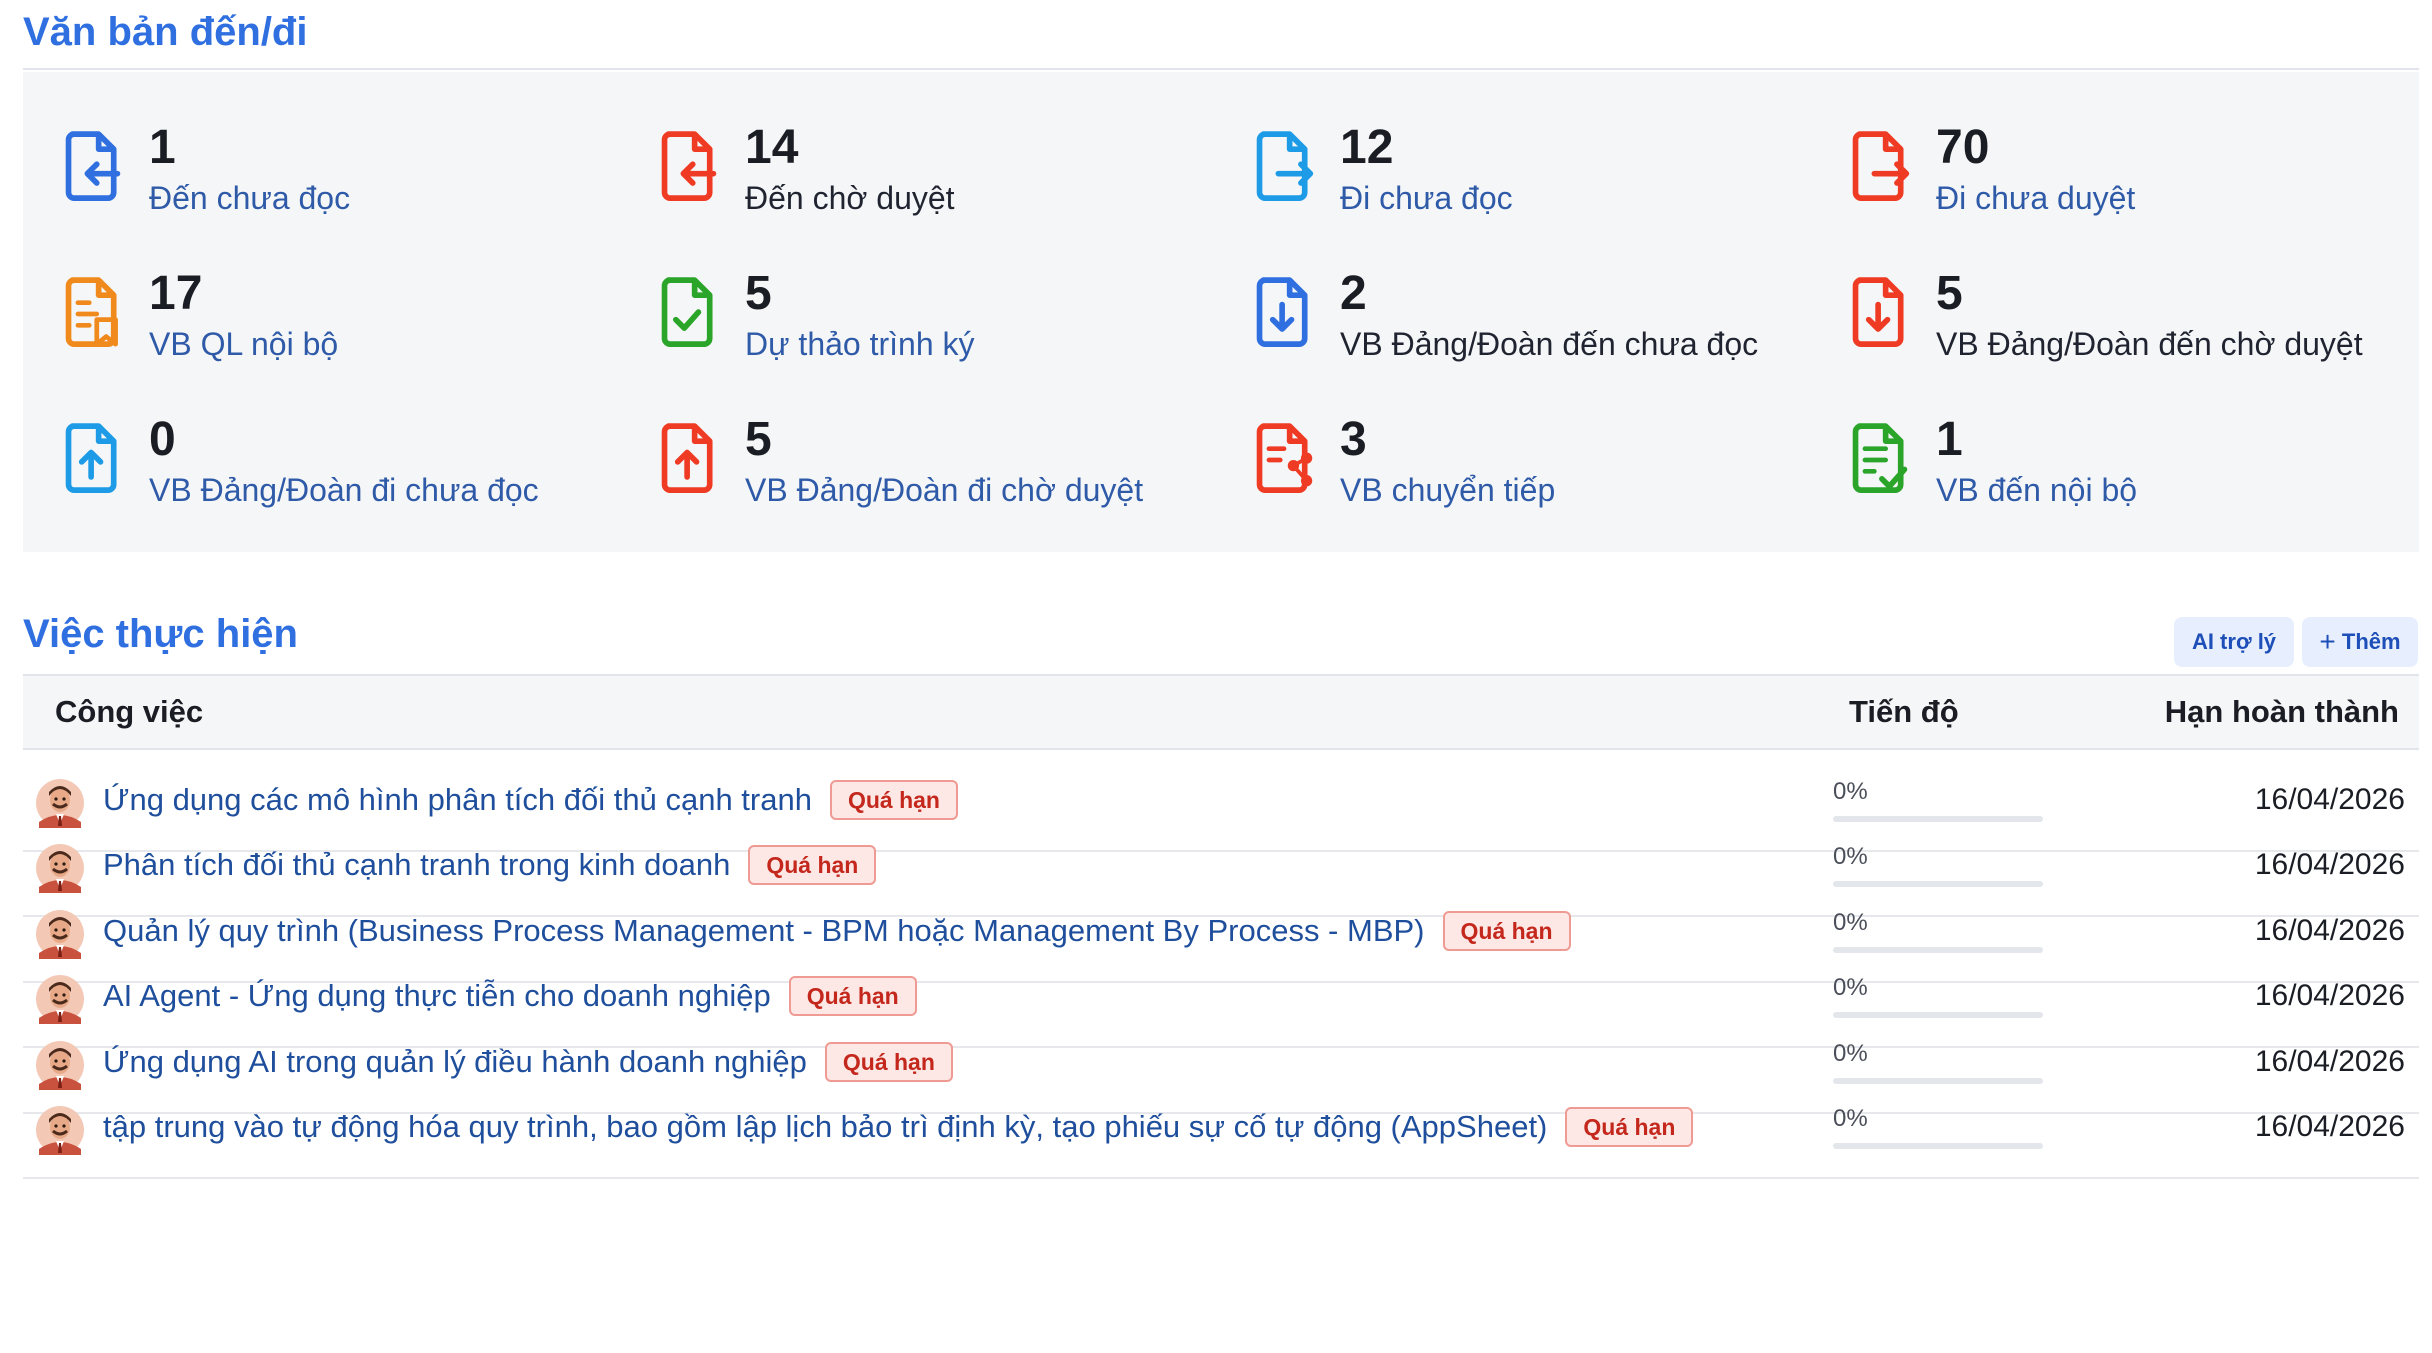 The image size is (2432, 1353). I want to click on doc-stat-label: VB Đảng/Đoàn đến chưa đọc, so click(1549, 344).